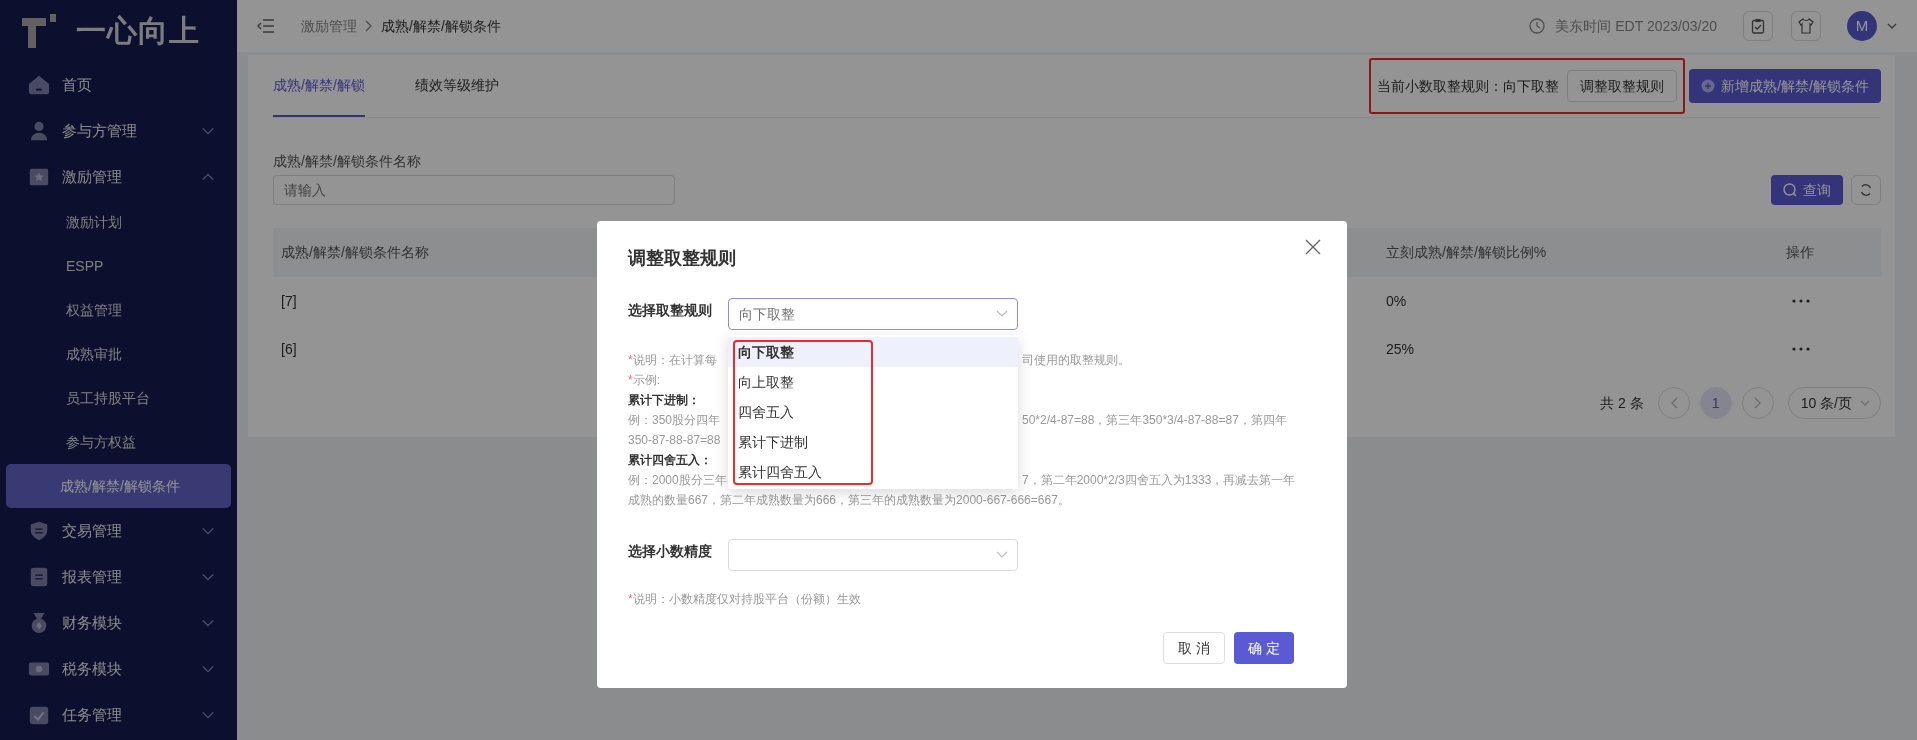 The height and width of the screenshot is (740, 1917). Describe the element at coordinates (118, 222) in the screenshot. I see `sidebar-subitem: 激励计划` at that location.